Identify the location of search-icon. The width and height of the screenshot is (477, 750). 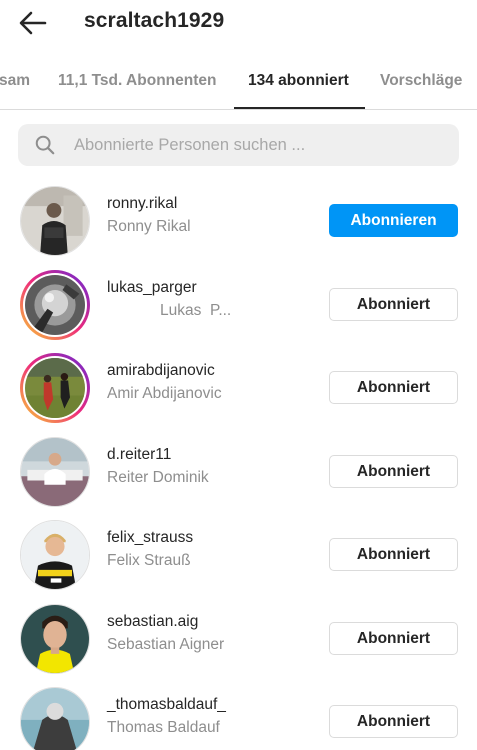
(45, 145).